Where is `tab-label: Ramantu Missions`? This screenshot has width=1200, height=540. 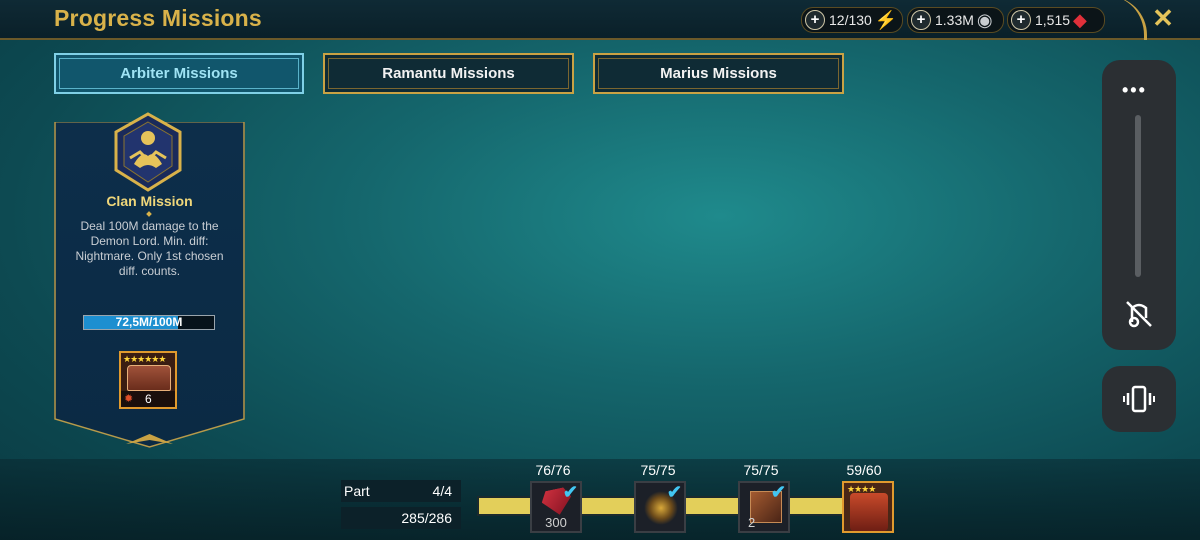 tab-label: Ramantu Missions is located at coordinates (448, 73).